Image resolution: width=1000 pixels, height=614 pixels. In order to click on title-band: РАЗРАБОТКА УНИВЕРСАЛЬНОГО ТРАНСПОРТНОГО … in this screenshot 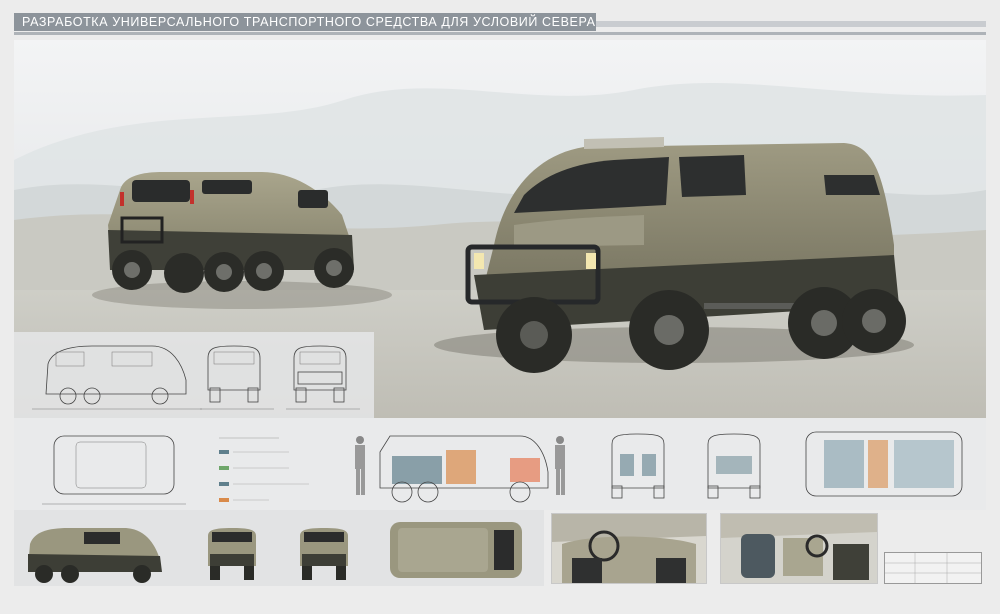, I will do `click(305, 22)`.